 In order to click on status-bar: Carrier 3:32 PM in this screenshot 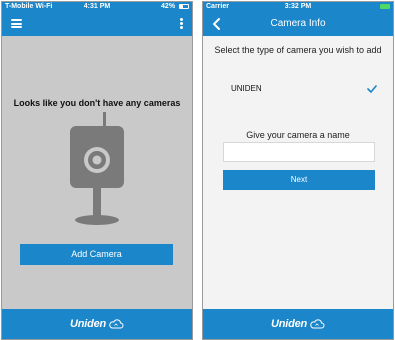, I will do `click(298, 7)`.